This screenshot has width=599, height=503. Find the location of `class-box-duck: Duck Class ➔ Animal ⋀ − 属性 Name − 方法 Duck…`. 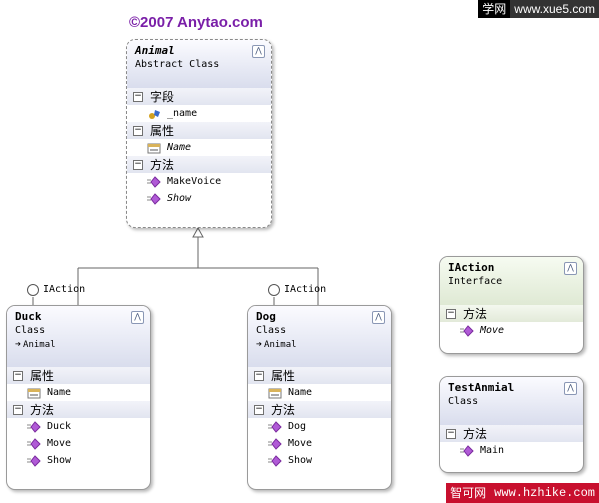

class-box-duck: Duck Class ➔ Animal ⋀ − 属性 Name − 方法 Duck… is located at coordinates (78, 397).